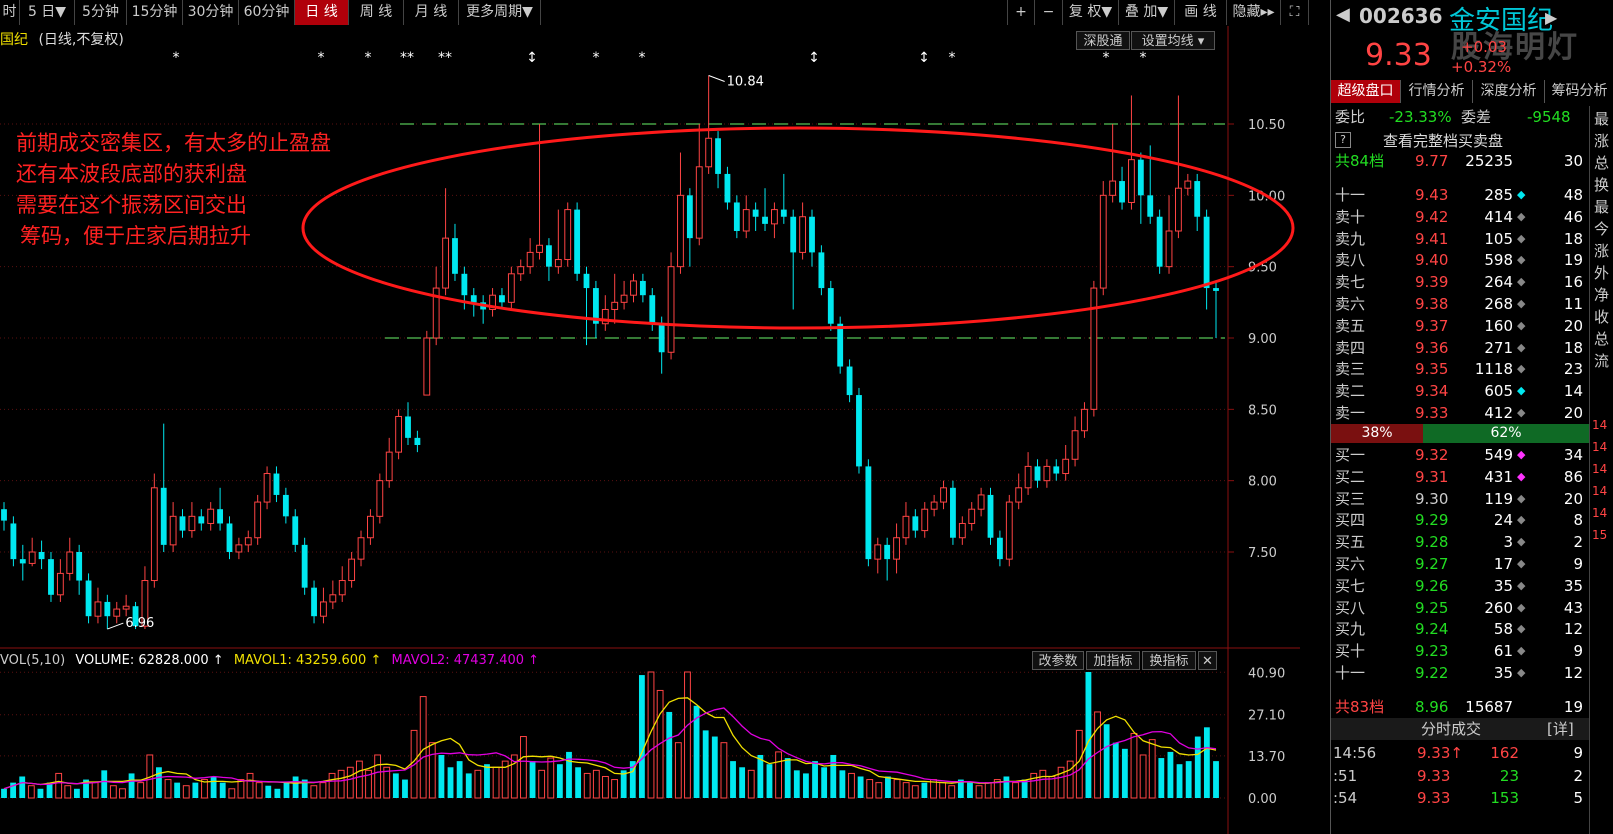 The height and width of the screenshot is (834, 1613). What do you see at coordinates (10, 12) in the screenshot?
I see `period-button-0: 时` at bounding box center [10, 12].